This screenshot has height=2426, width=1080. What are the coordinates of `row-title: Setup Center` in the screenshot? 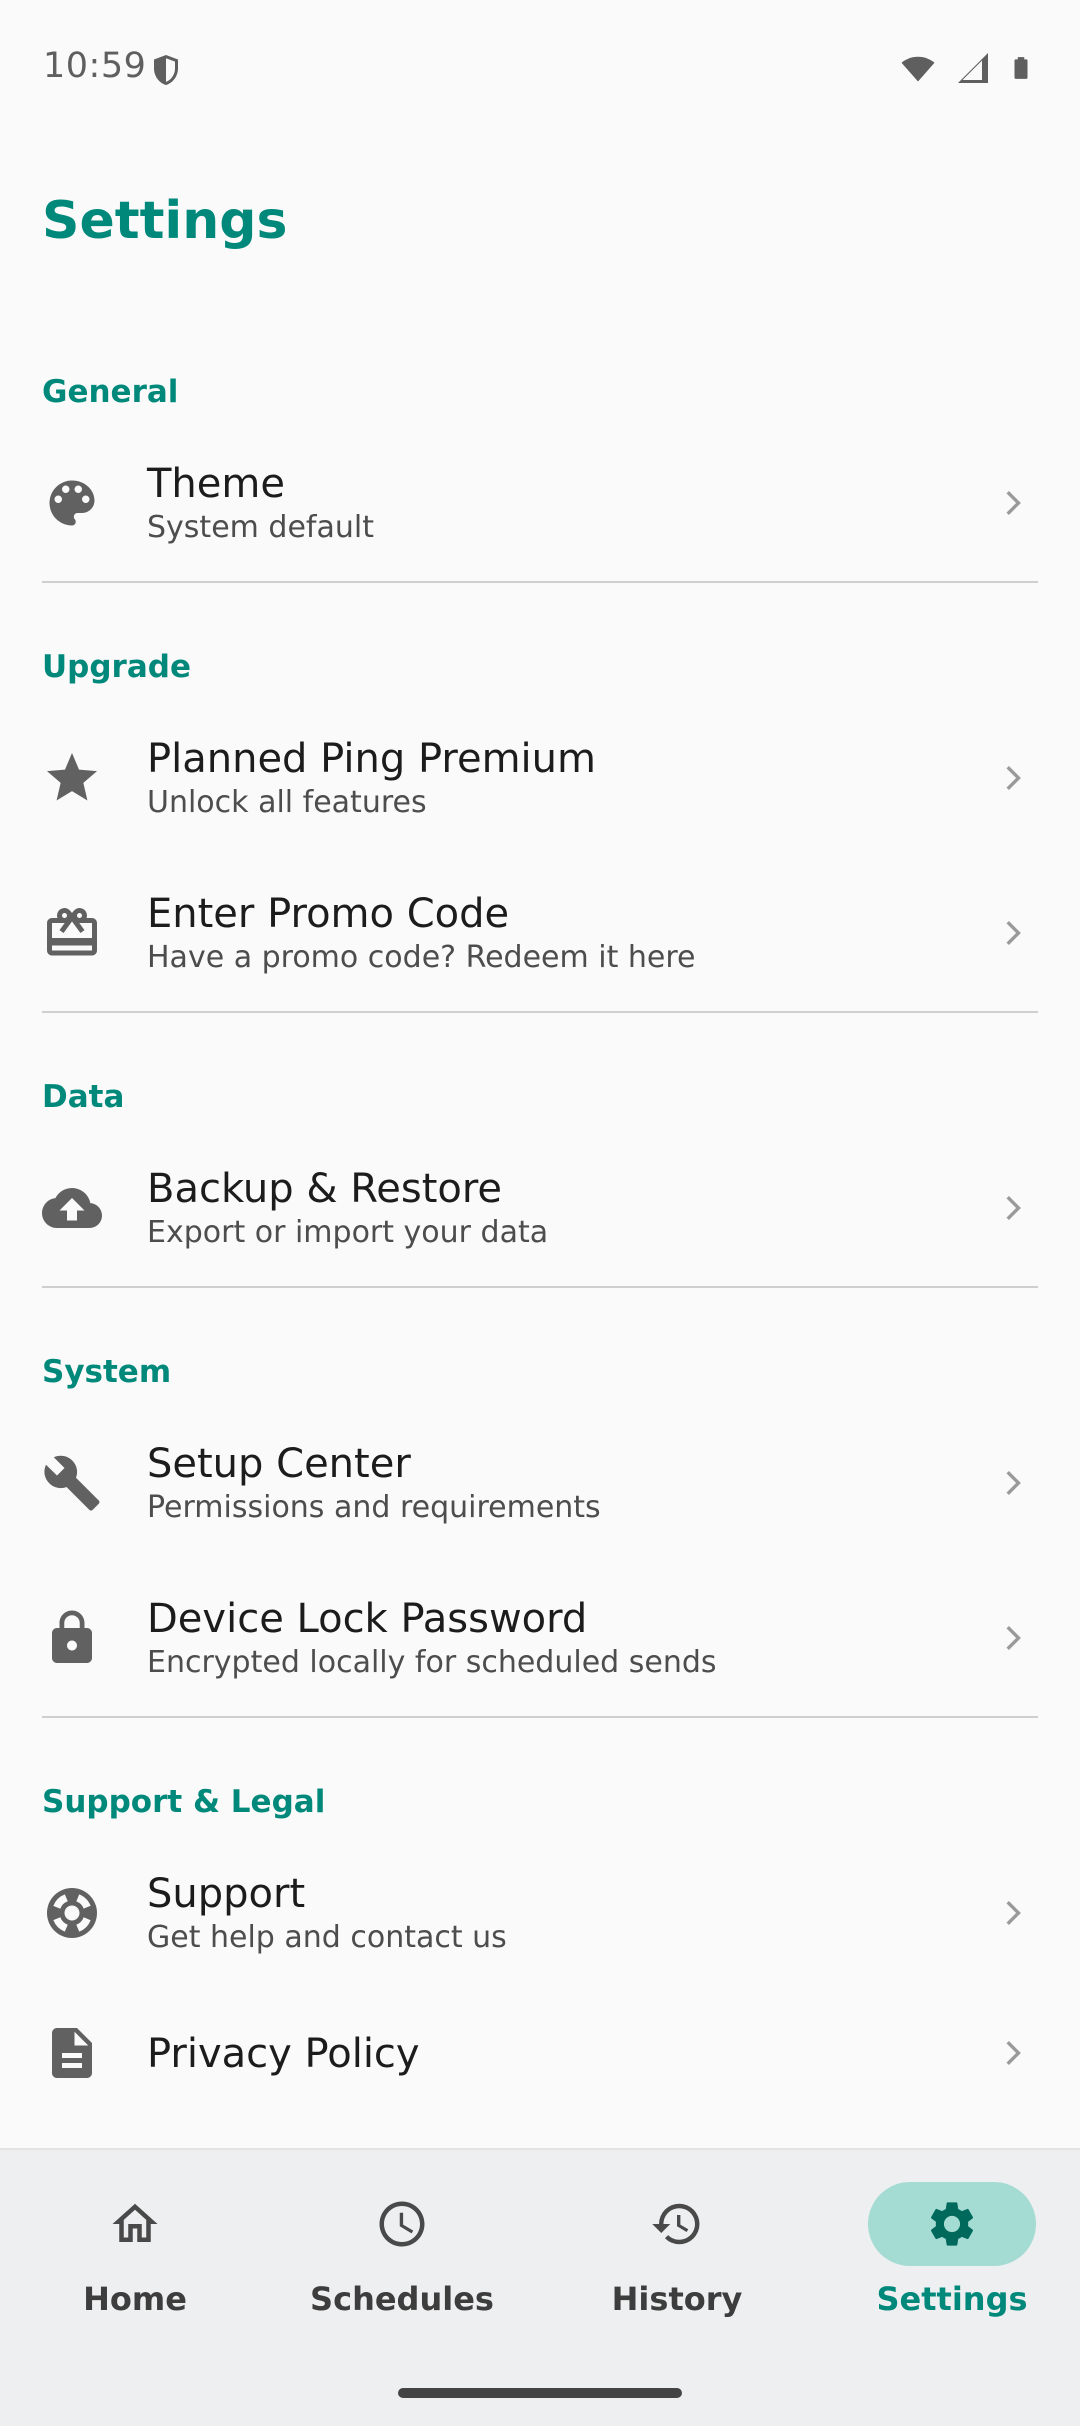 It's located at (279, 1464).